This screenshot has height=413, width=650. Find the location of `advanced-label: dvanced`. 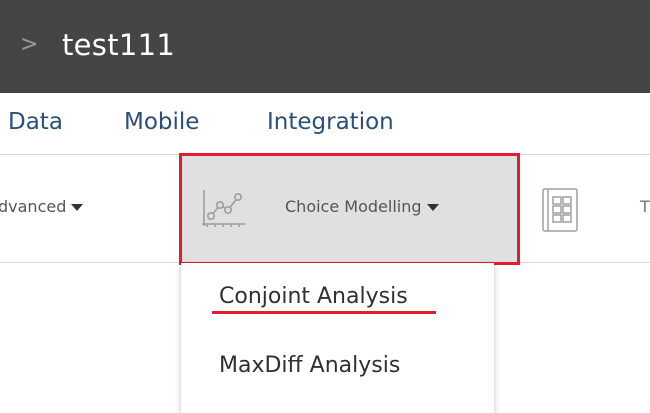

advanced-label: dvanced is located at coordinates (33, 206).